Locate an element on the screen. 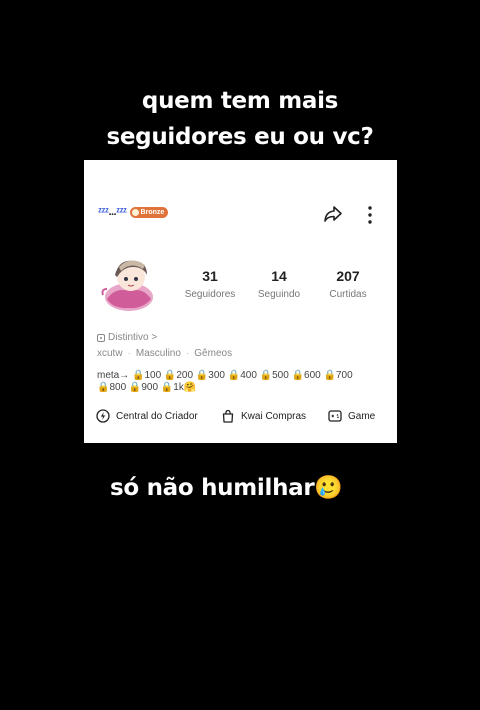 Image resolution: width=480 pixels, height=710 pixels. name-prefix: ᶻᶻᶻ is located at coordinates (103, 212).